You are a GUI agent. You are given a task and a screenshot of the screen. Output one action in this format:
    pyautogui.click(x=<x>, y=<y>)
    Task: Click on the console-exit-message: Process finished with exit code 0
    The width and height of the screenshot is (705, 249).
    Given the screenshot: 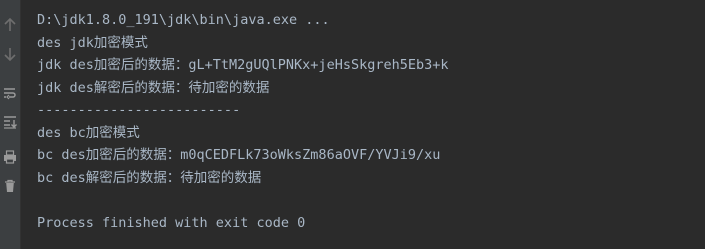 What is the action you would take?
    pyautogui.click(x=171, y=222)
    